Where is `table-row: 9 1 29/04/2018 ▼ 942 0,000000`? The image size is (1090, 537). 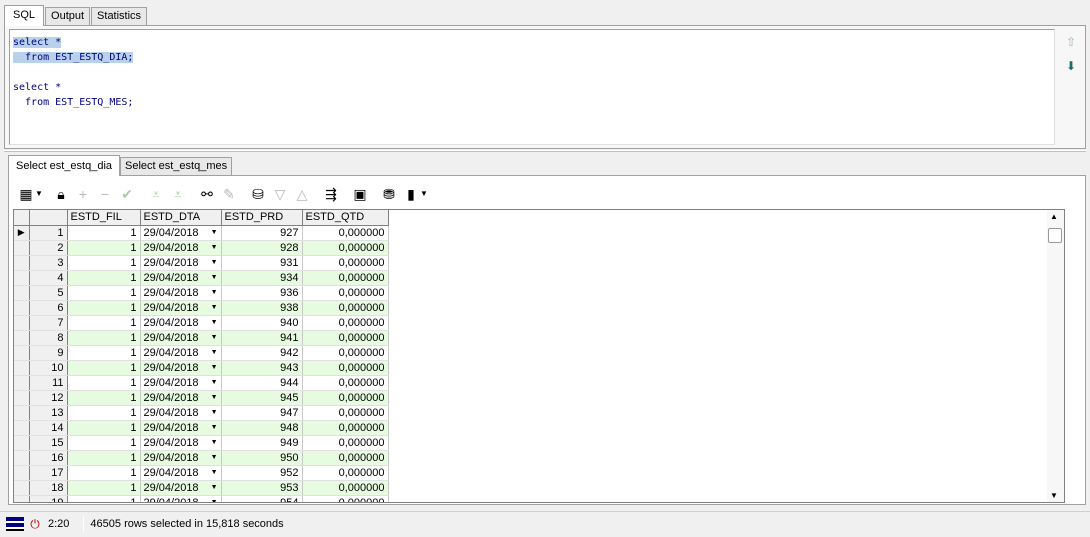
table-row: 9 1 29/04/2018 ▼ 942 0,000000 is located at coordinates (201, 353).